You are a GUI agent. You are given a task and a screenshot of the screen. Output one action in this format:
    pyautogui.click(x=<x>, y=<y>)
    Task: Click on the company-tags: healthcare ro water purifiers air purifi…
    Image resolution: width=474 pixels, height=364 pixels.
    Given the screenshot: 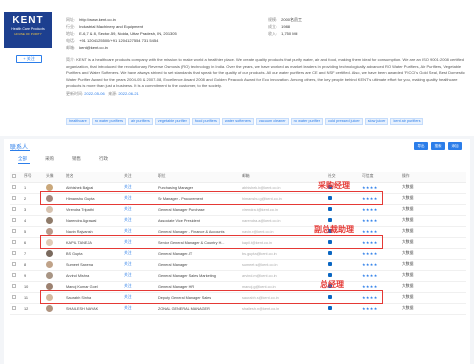 What is the action you would take?
    pyautogui.click(x=269, y=121)
    